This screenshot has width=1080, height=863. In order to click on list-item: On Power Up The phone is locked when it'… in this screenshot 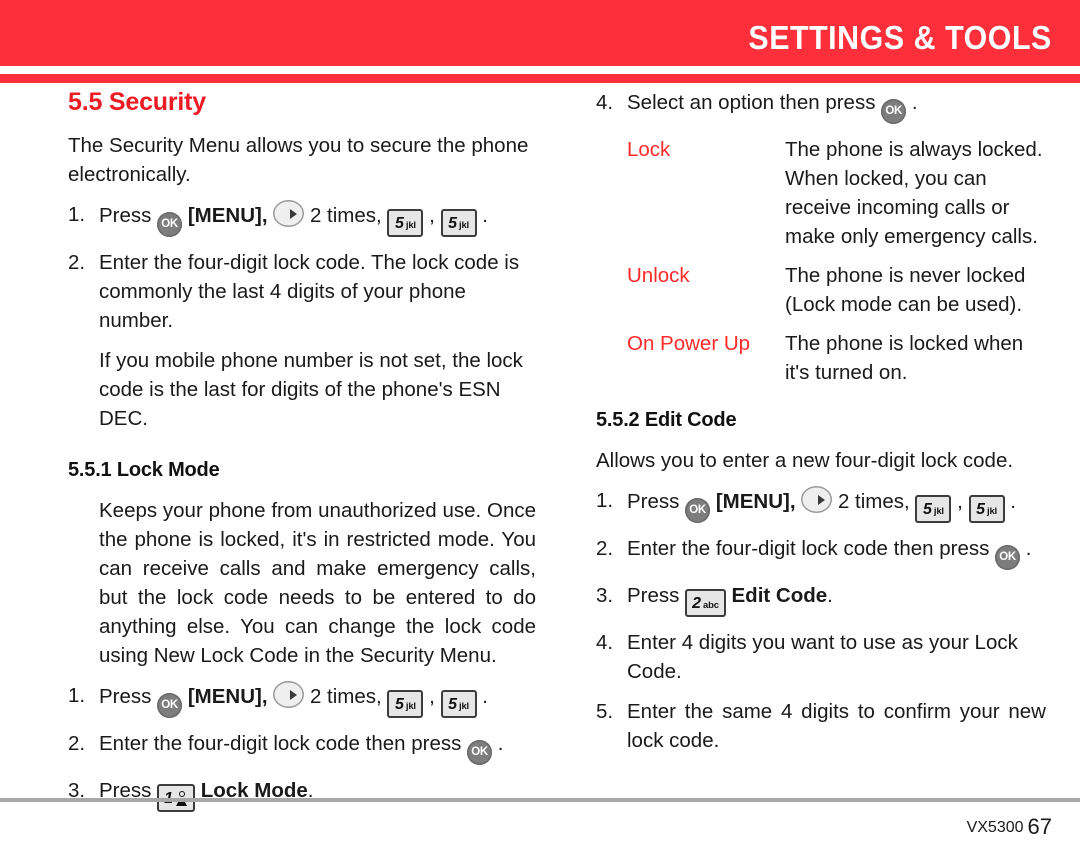, I will do `click(836, 358)`.